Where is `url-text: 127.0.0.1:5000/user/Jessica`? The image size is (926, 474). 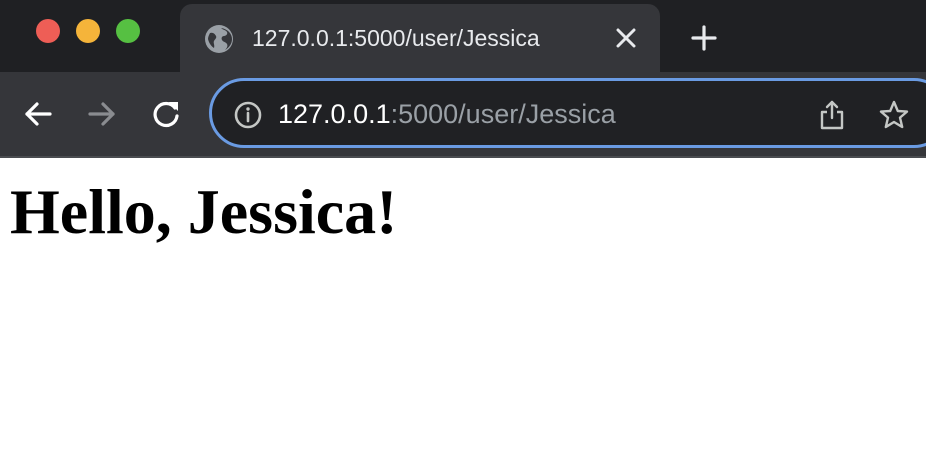
url-text: 127.0.0.1:5000/user/Jessica is located at coordinates (447, 114).